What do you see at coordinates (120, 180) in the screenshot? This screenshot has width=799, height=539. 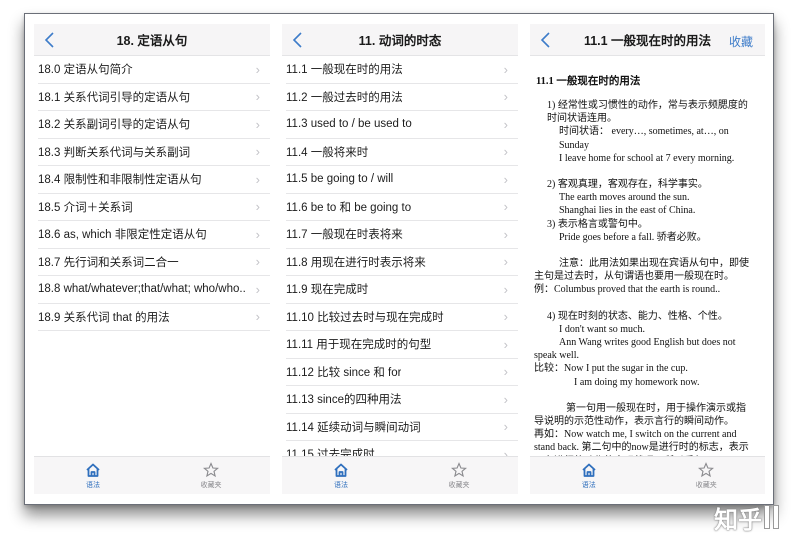 I see `list-item-label: 18.4 限制性和非限制性定语从句` at bounding box center [120, 180].